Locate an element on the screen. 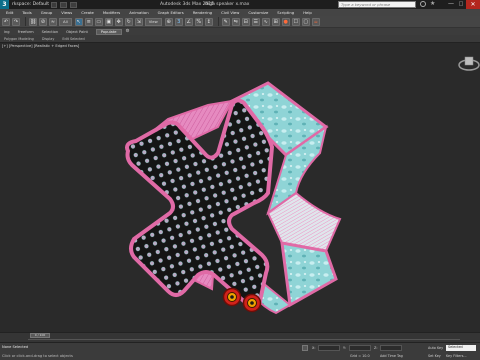 Image resolution: width=480 pixels, height=360 pixels. link-icon: ⛓ is located at coordinates (33, 21).